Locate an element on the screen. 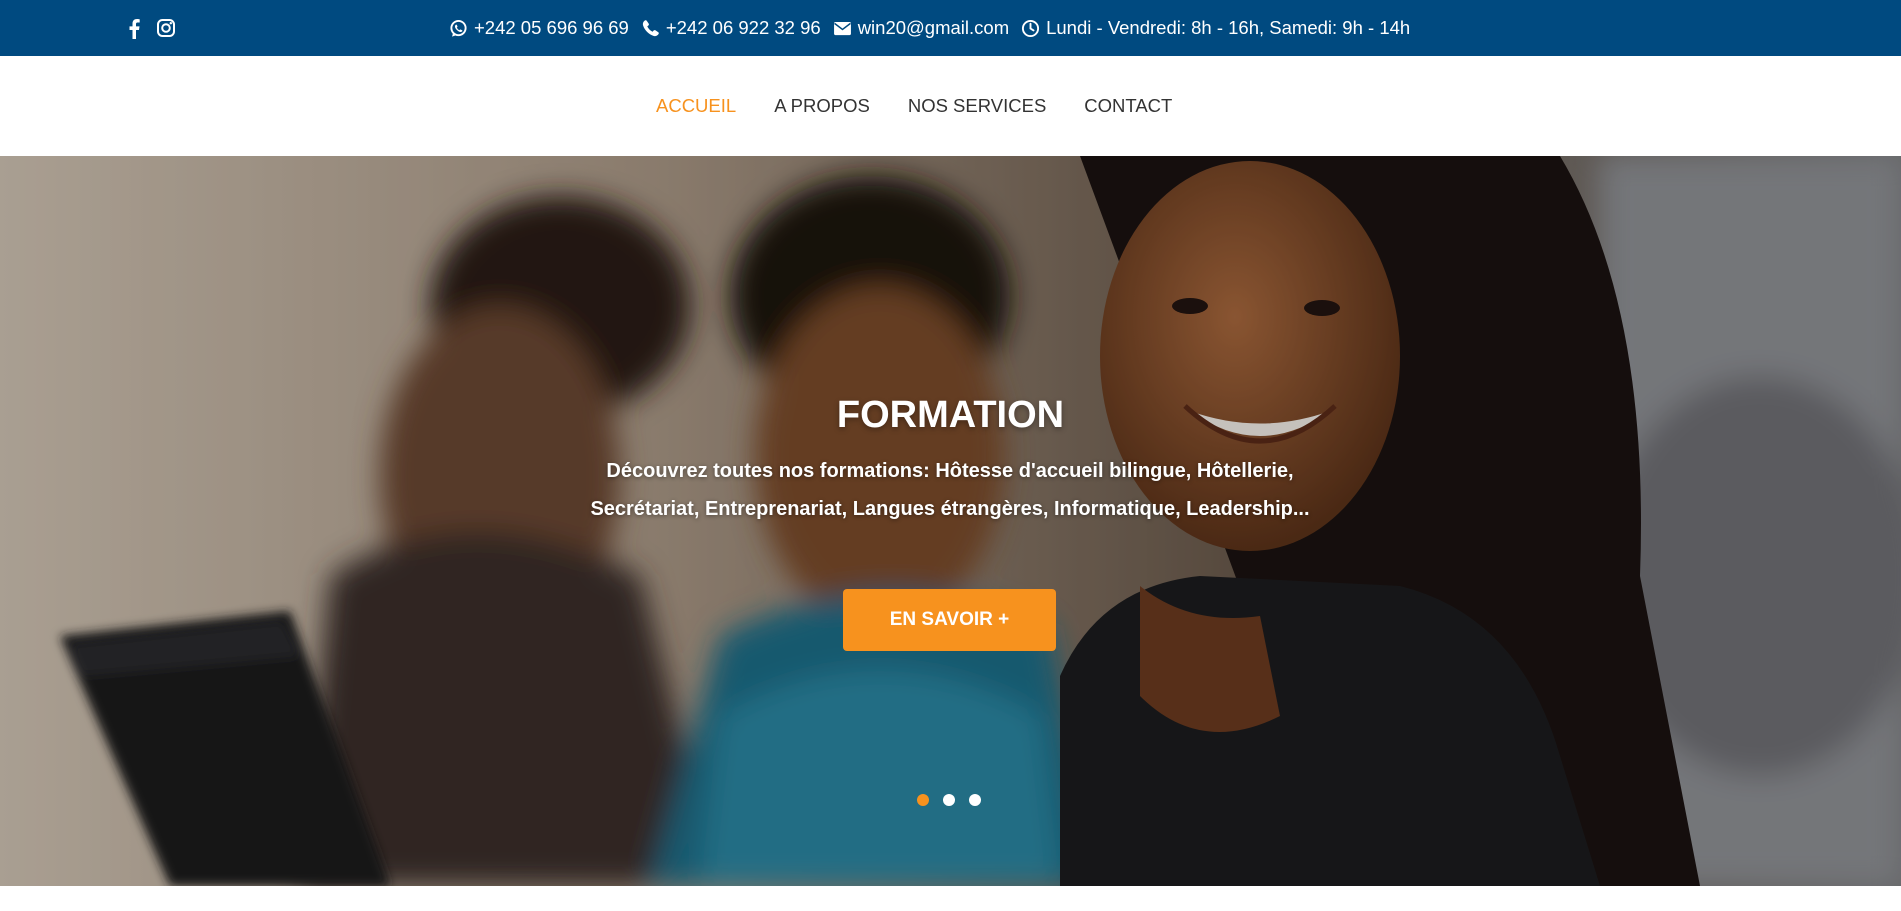 This screenshot has height=911, width=1901. facebook-icon is located at coordinates (134, 28).